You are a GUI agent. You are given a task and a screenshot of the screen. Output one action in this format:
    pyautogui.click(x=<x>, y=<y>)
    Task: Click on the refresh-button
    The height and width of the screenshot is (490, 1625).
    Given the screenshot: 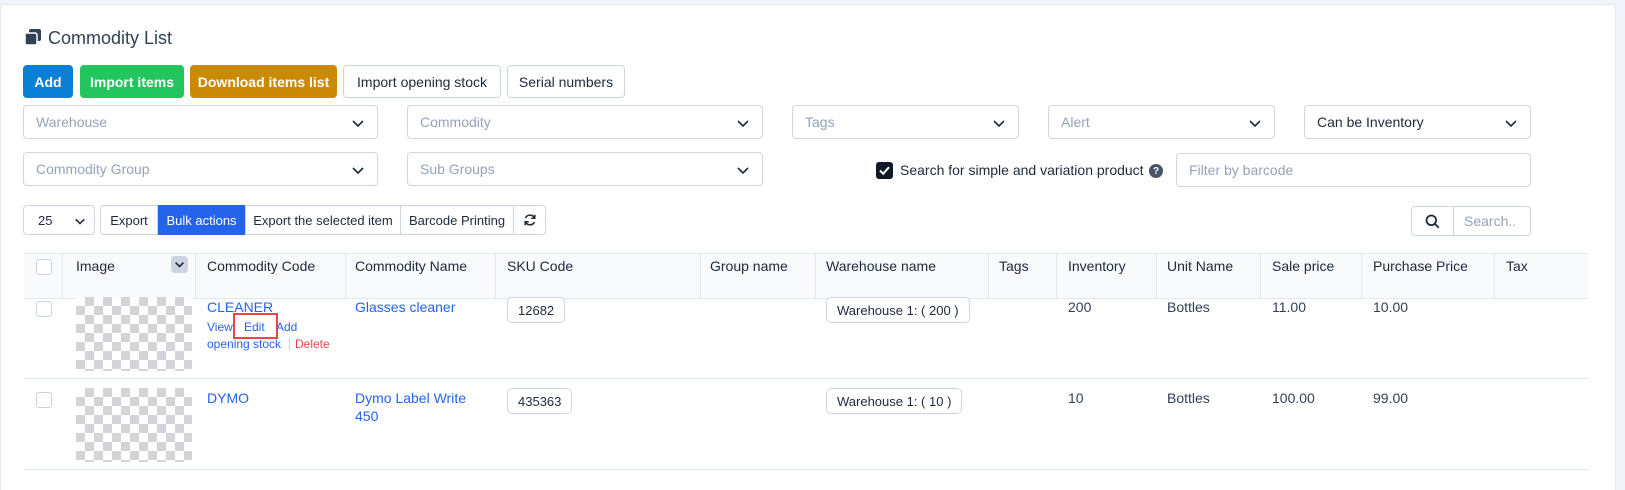 What is the action you would take?
    pyautogui.click(x=529, y=220)
    